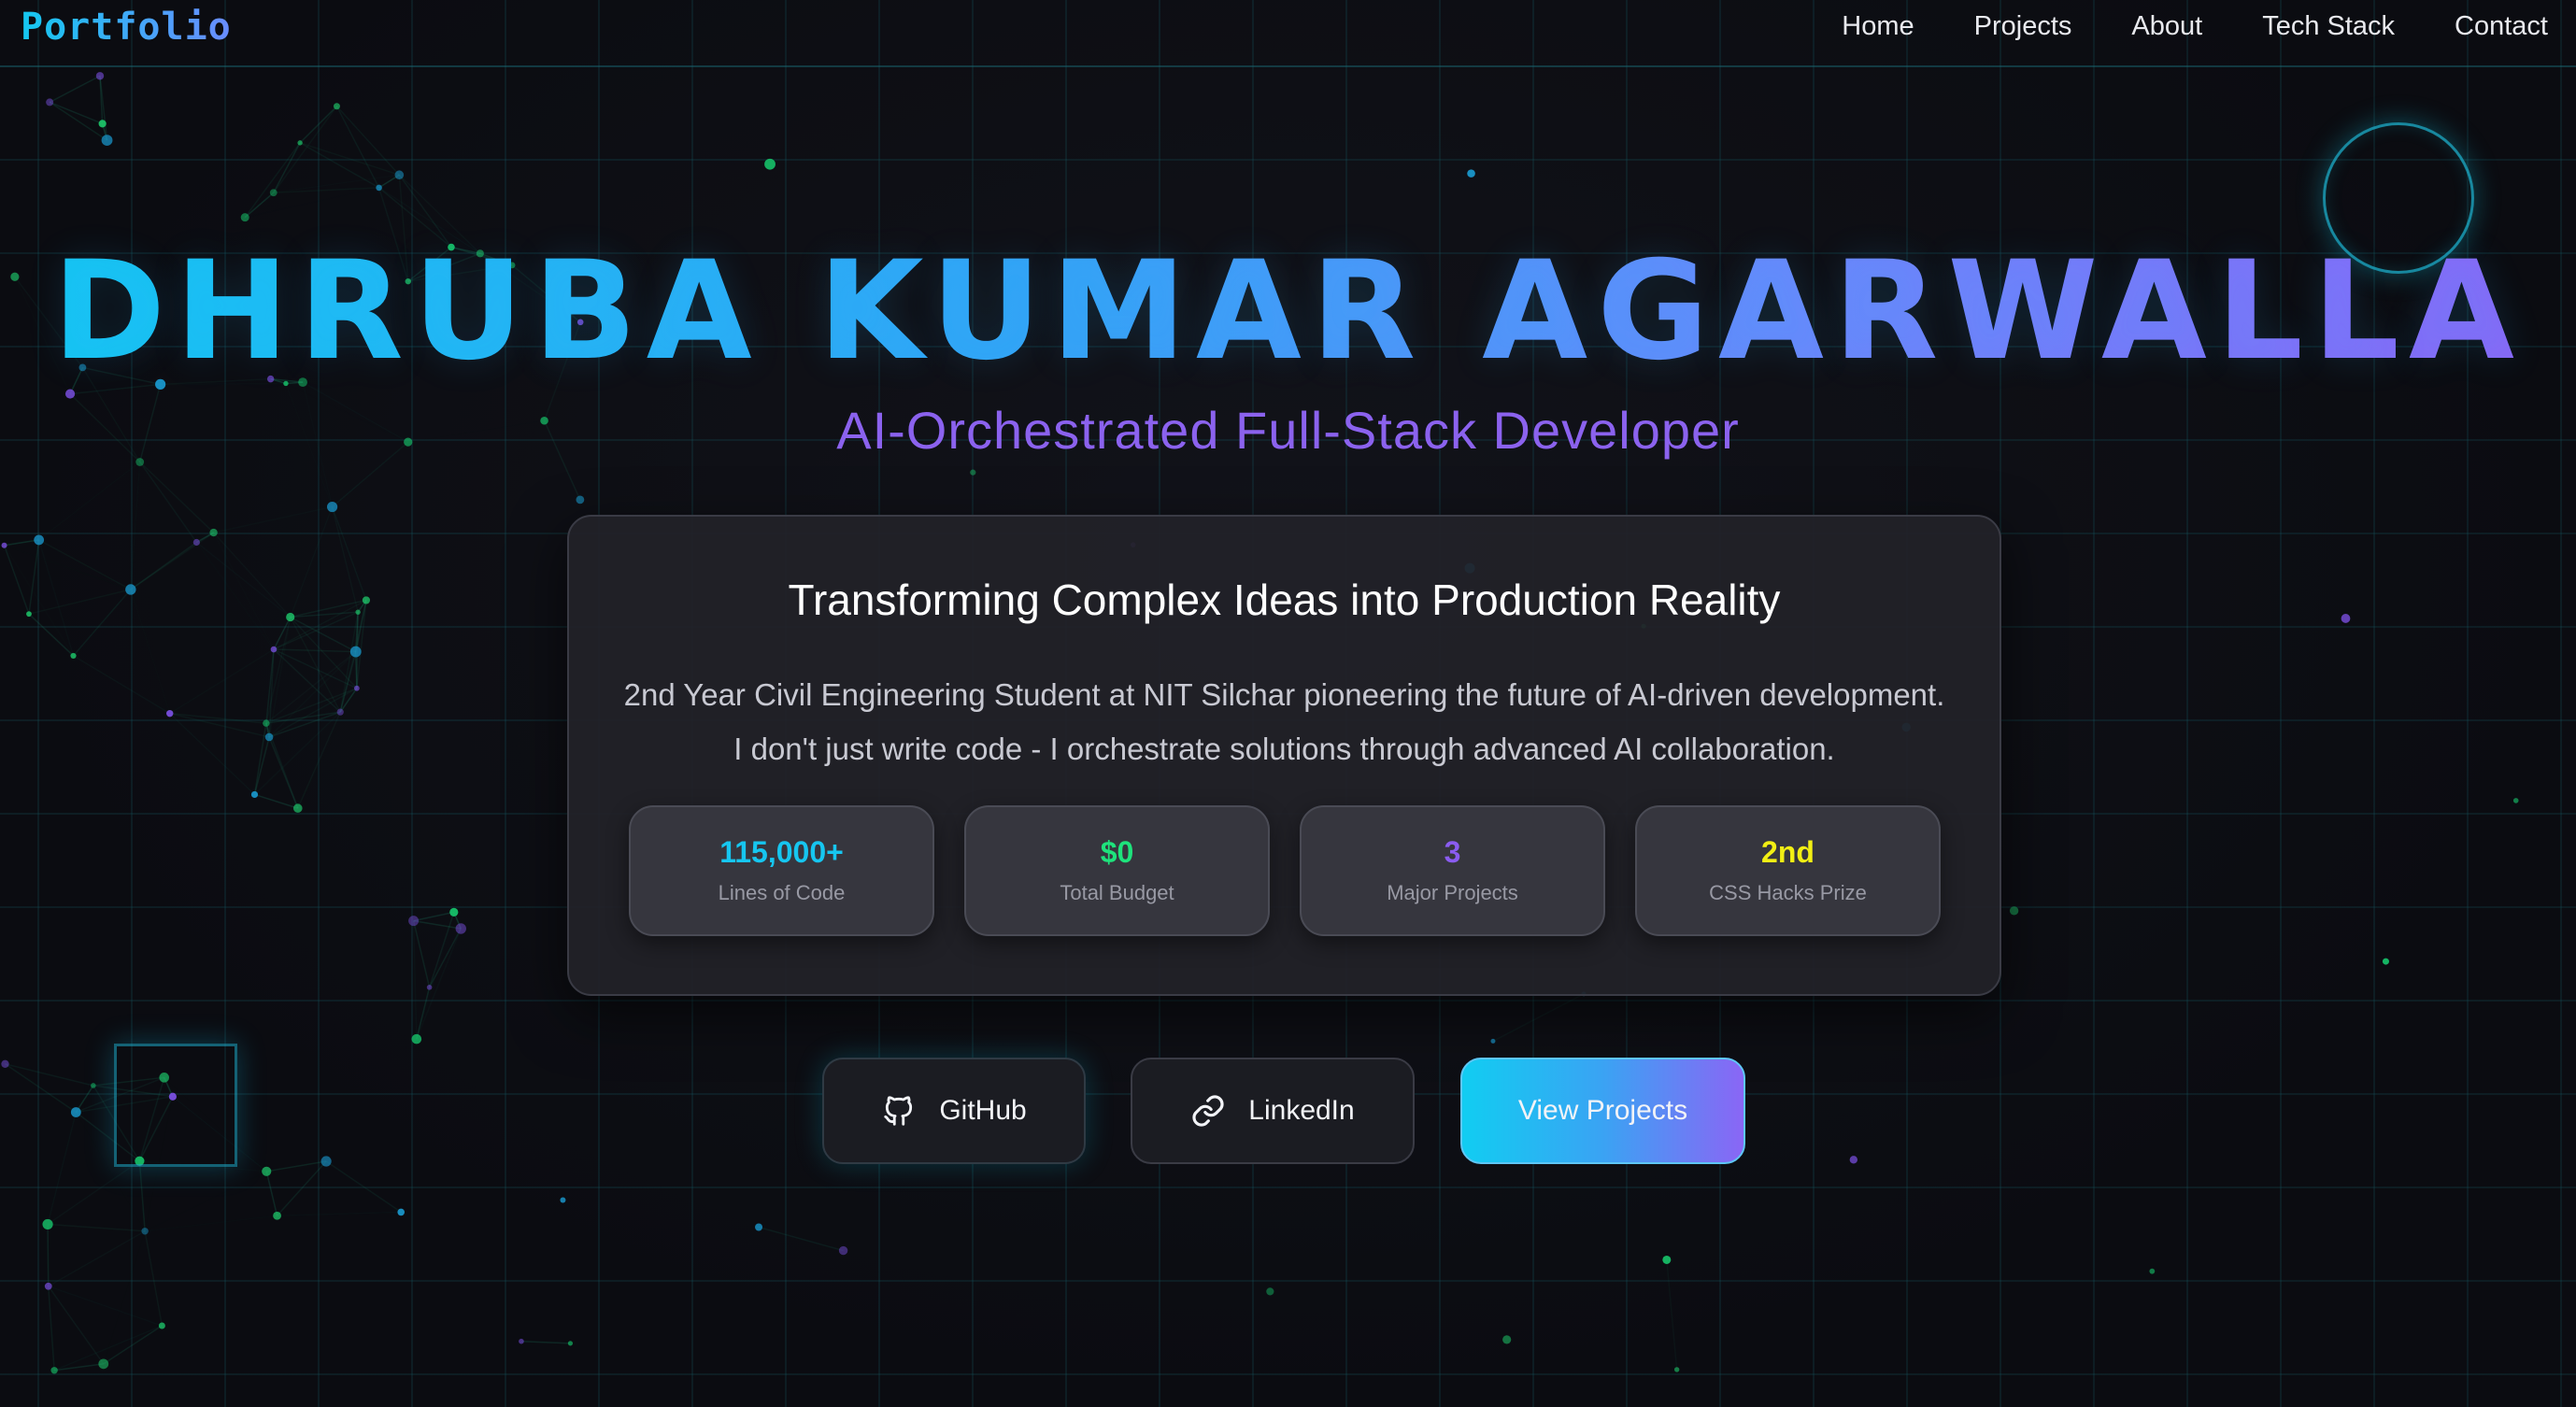  I want to click on linkedin-button: LinkedIn, so click(1273, 1111).